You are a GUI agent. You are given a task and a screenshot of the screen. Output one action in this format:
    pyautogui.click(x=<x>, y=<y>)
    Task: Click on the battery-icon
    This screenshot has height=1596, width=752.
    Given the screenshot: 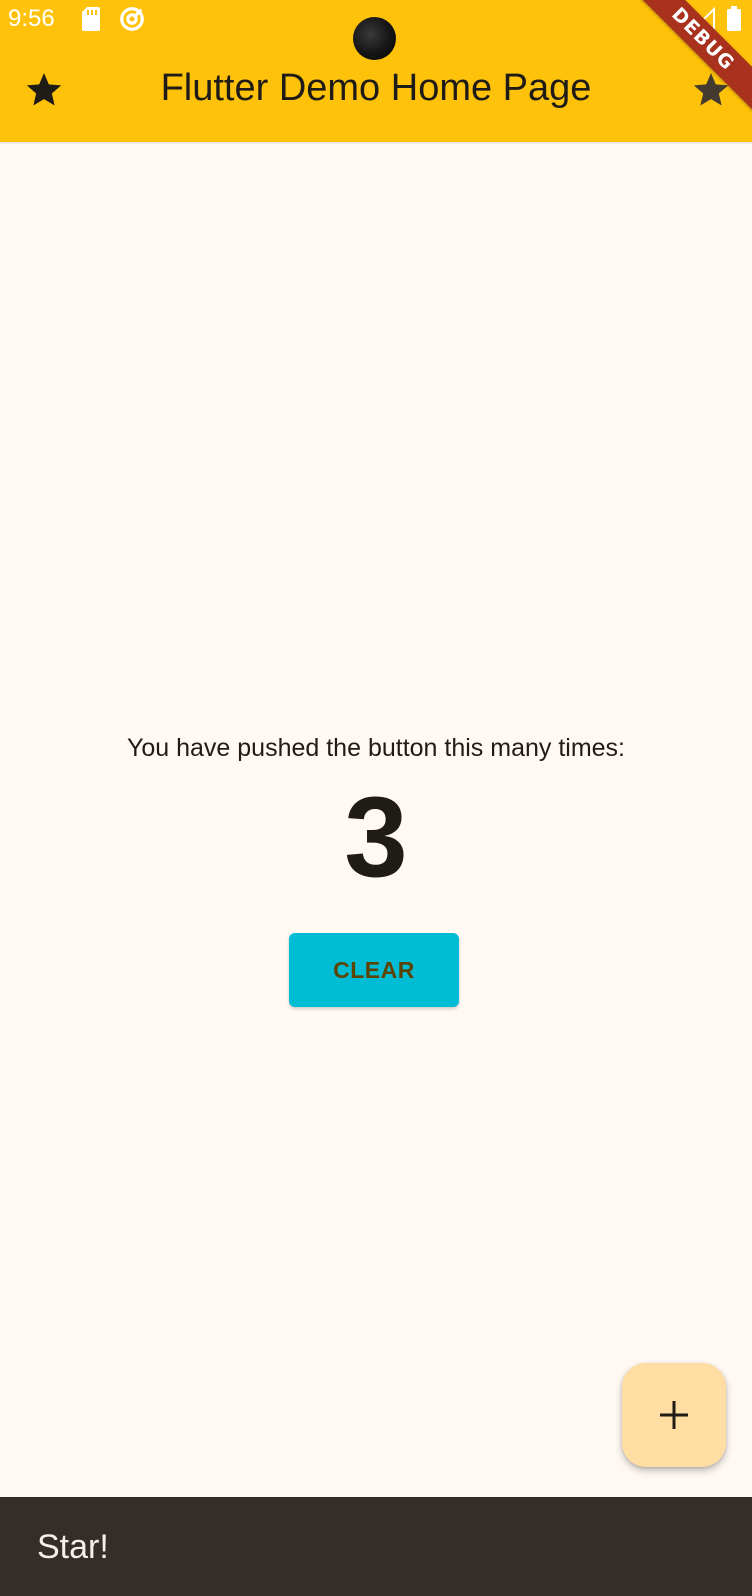 What is the action you would take?
    pyautogui.click(x=734, y=18)
    